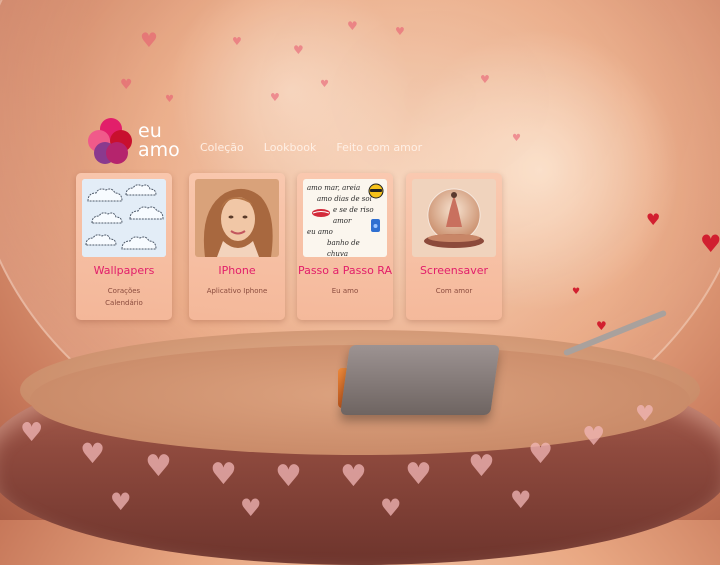 This screenshot has height=565, width=720. What do you see at coordinates (124, 270) in the screenshot?
I see `card-title: Wallpapers` at bounding box center [124, 270].